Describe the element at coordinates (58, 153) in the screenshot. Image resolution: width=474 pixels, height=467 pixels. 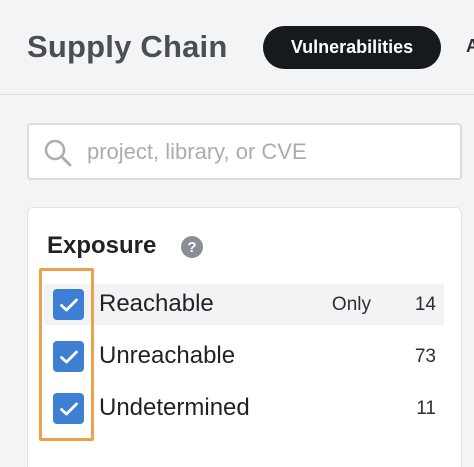
I see `search-icon` at that location.